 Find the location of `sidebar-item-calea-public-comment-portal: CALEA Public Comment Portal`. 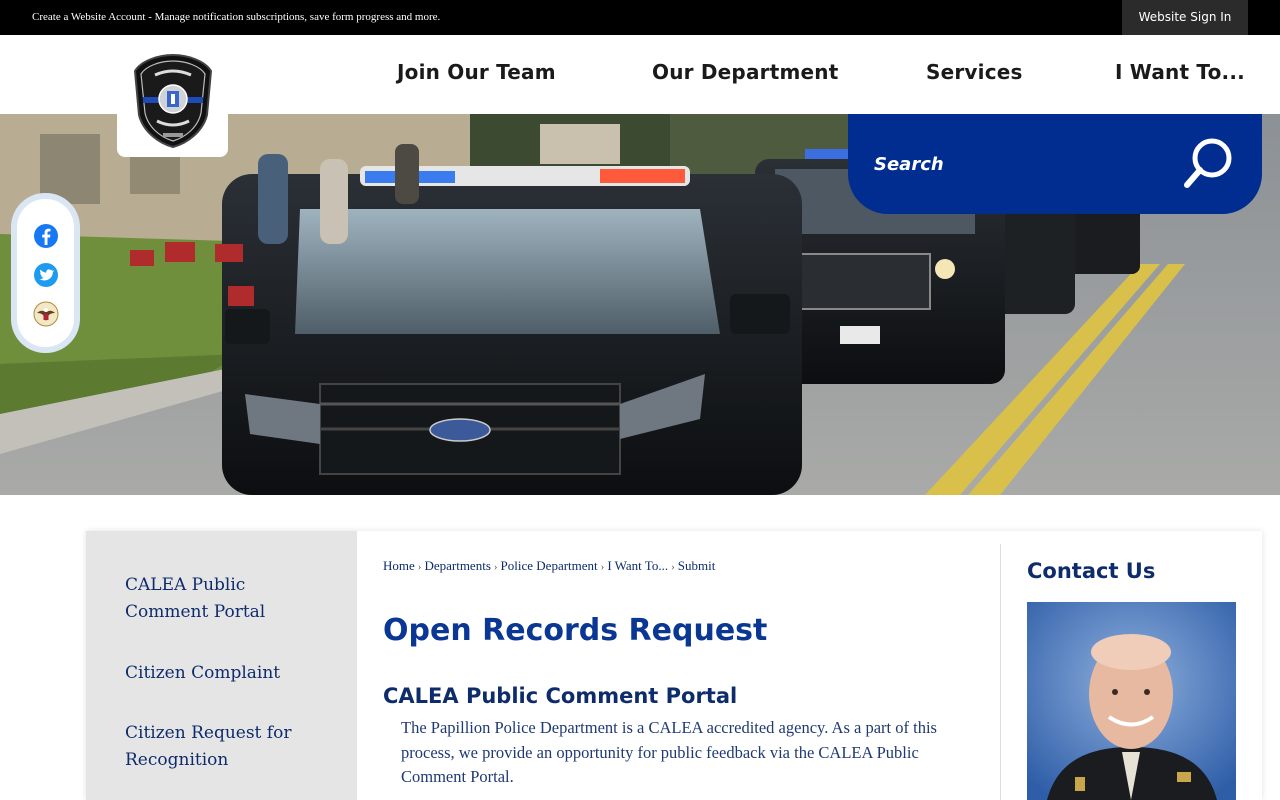

sidebar-item-calea-public-comment-portal: CALEA Public Comment Portal is located at coordinates (225, 599).